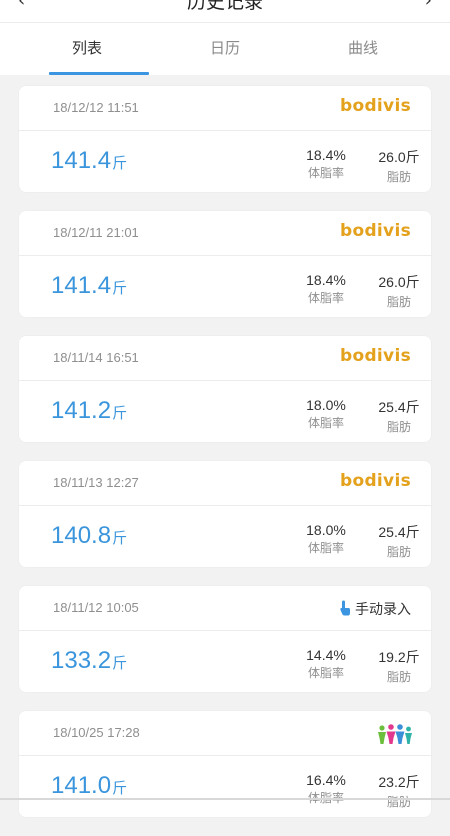 The height and width of the screenshot is (836, 450). Describe the element at coordinates (225, 108) in the screenshot. I see `record-header: 18/12/12 11:51 bodivis` at that location.